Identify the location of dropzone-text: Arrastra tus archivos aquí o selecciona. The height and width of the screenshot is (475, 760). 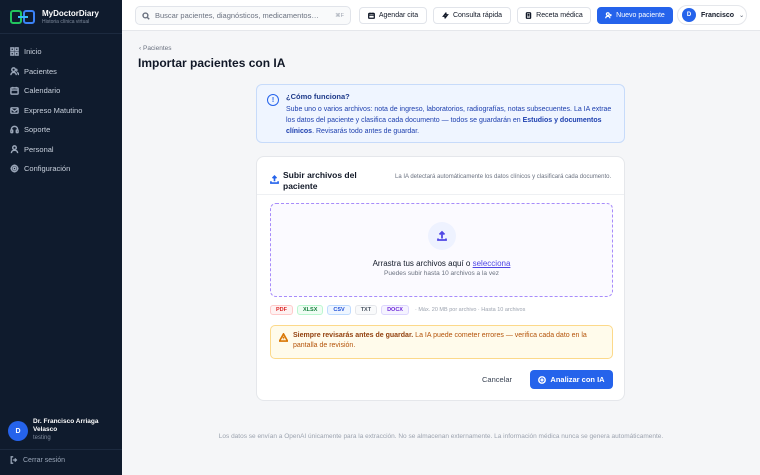
(441, 263).